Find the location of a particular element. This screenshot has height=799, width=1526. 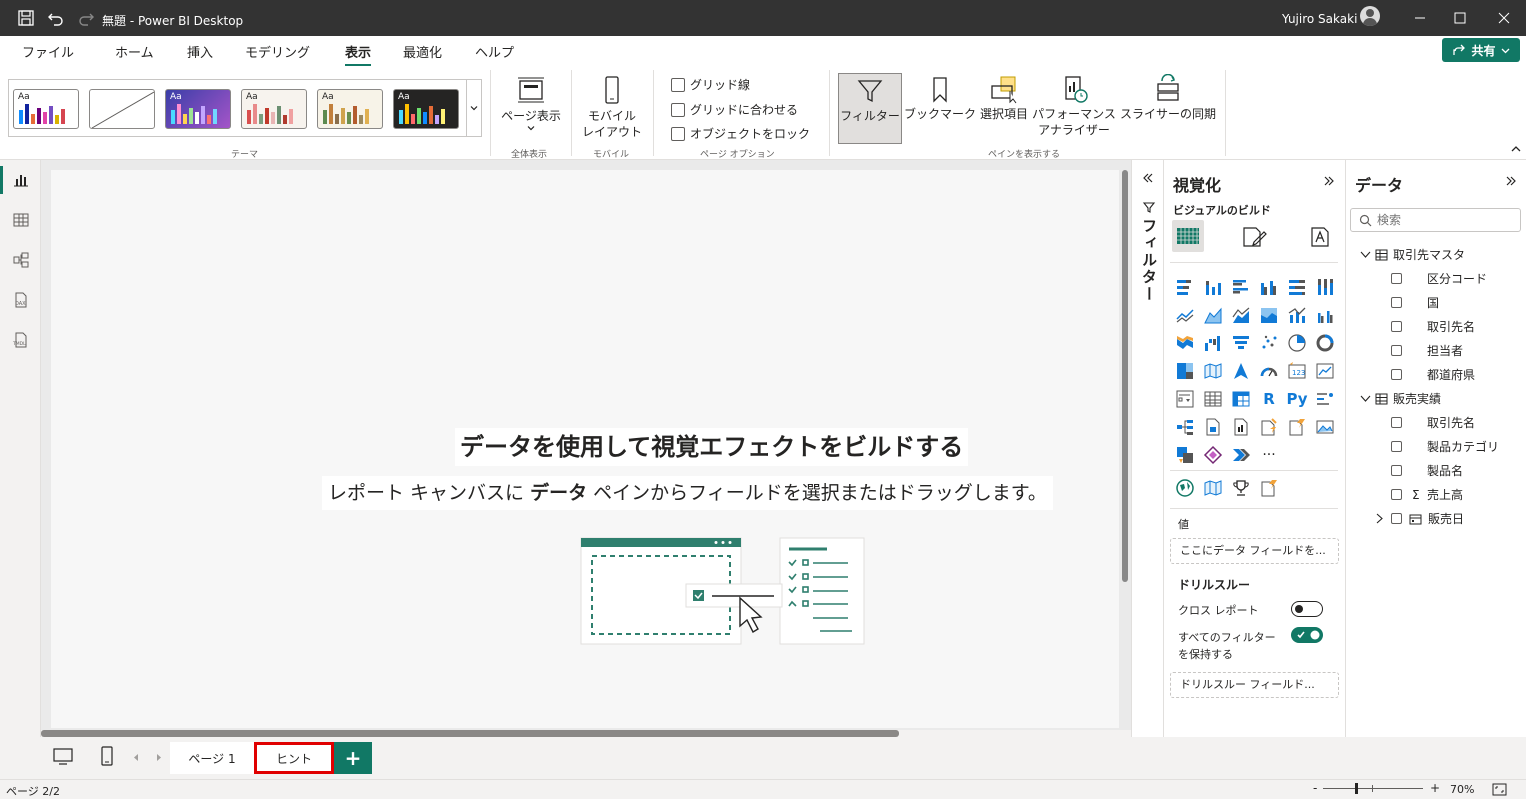

tab-modeling: モデリング is located at coordinates (277, 51).